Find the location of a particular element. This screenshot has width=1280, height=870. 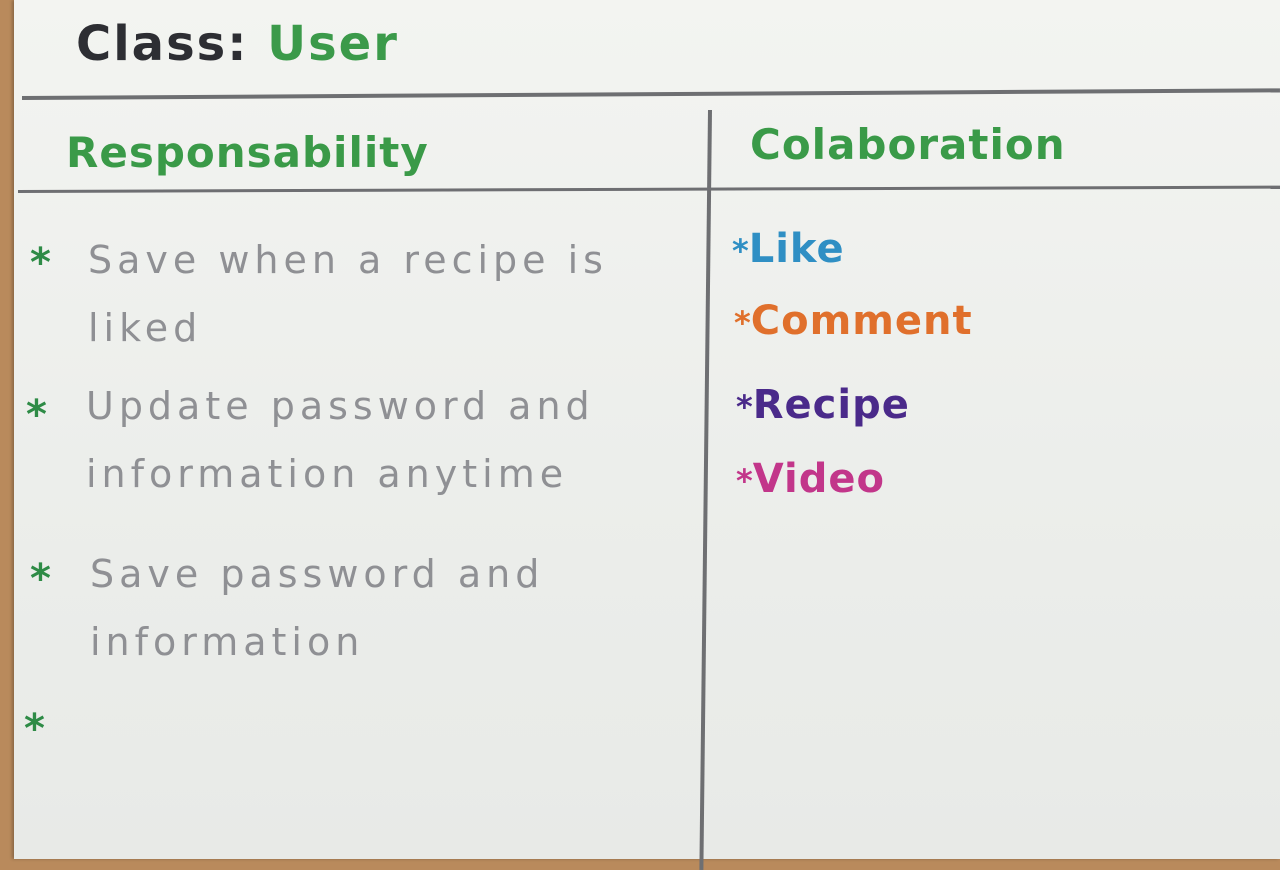

title-divider is located at coordinates (650, 94).